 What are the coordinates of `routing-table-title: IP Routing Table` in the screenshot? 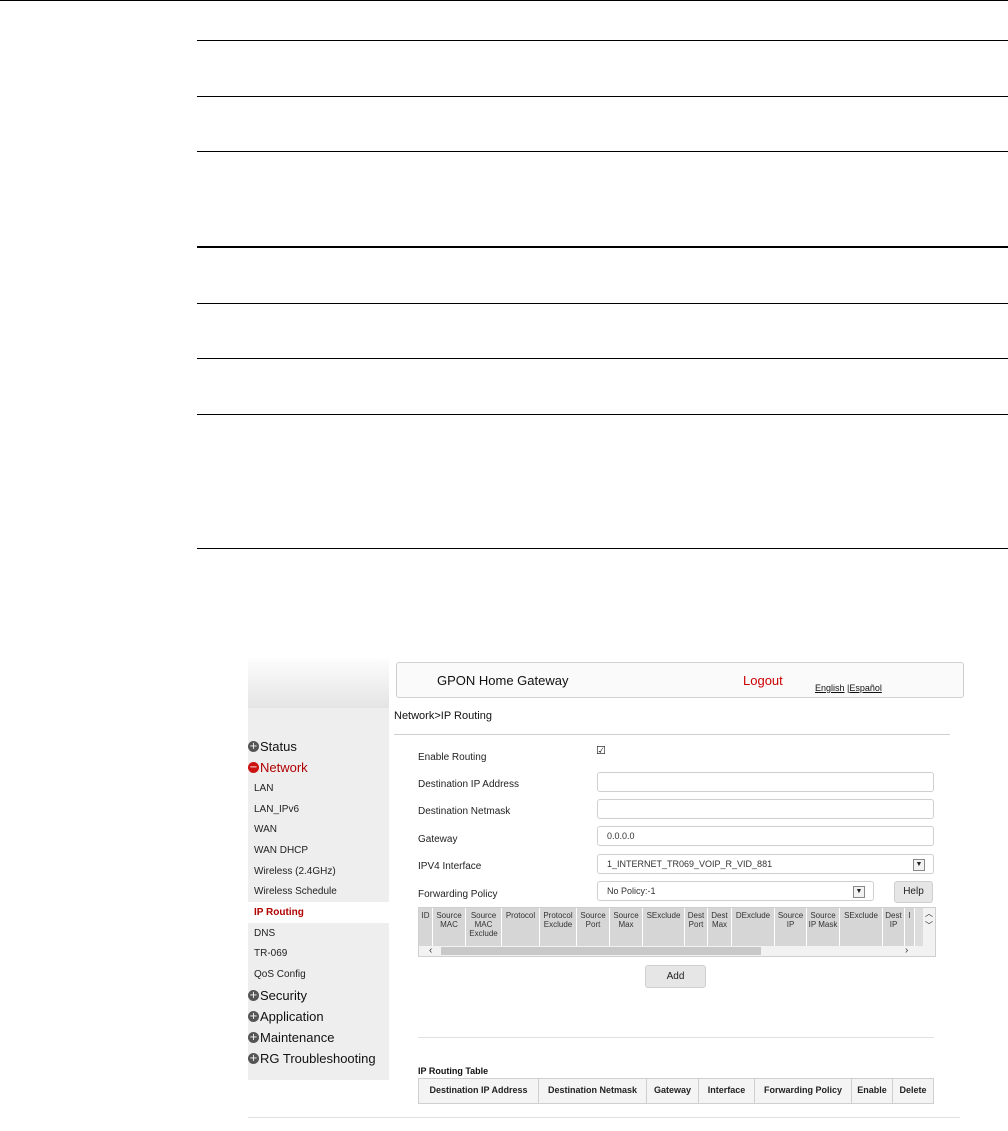 It's located at (453, 1071).